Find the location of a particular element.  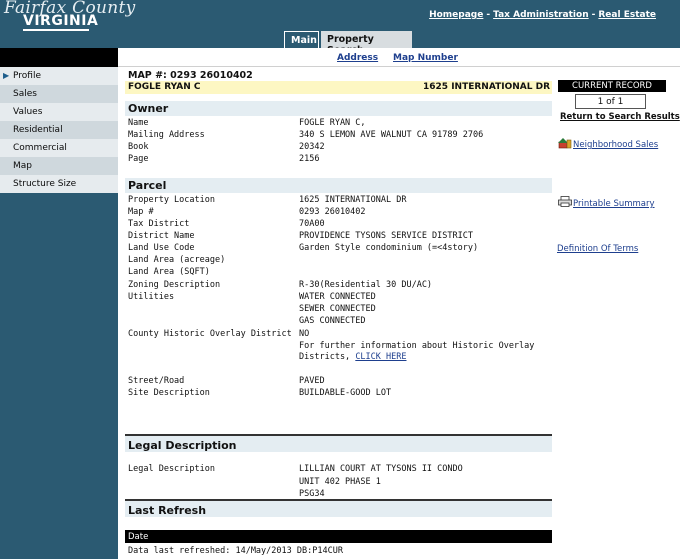

refresh-section-heading: Last Refresh is located at coordinates (338, 508).